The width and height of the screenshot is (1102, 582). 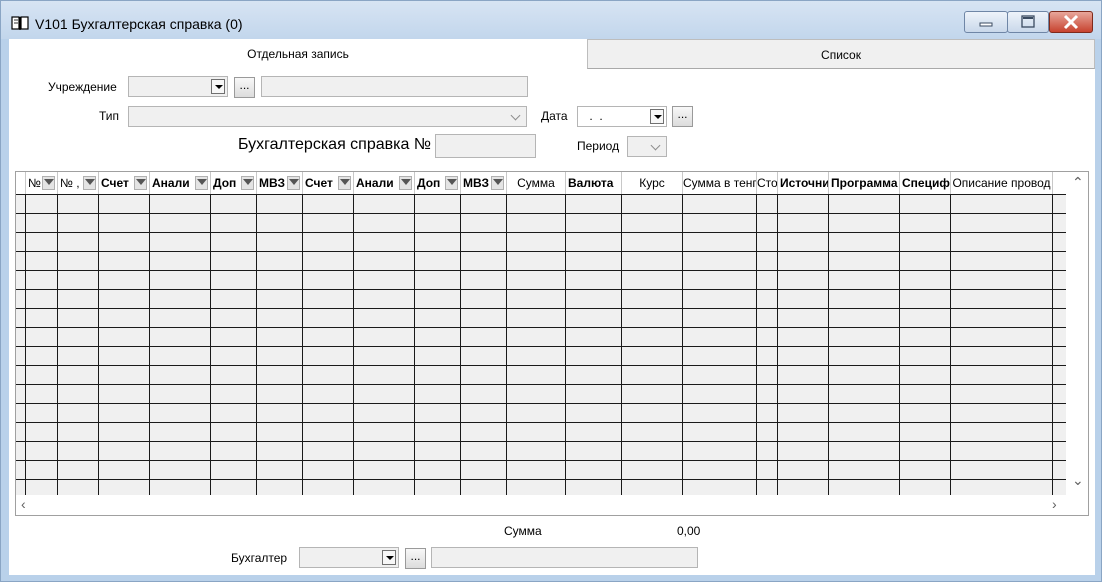 I want to click on grid-column-header-label: №, so click(x=34, y=183).